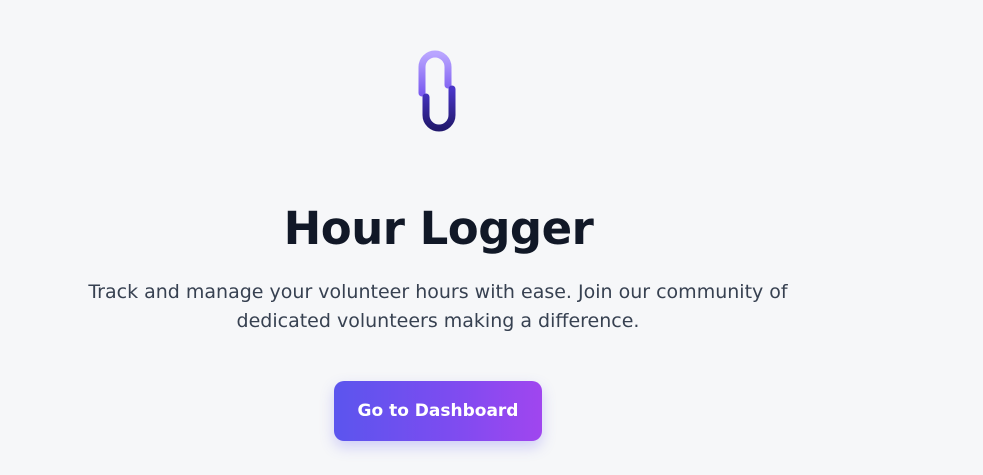 Image resolution: width=983 pixels, height=475 pixels. Describe the element at coordinates (437, 91) in the screenshot. I see `logo-icon` at that location.